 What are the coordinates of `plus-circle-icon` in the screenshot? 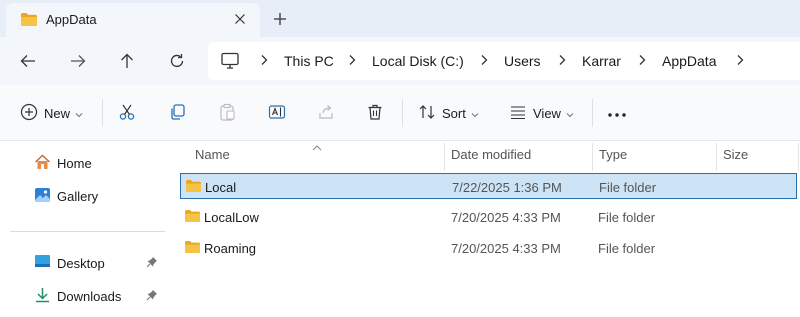 It's located at (29, 113).